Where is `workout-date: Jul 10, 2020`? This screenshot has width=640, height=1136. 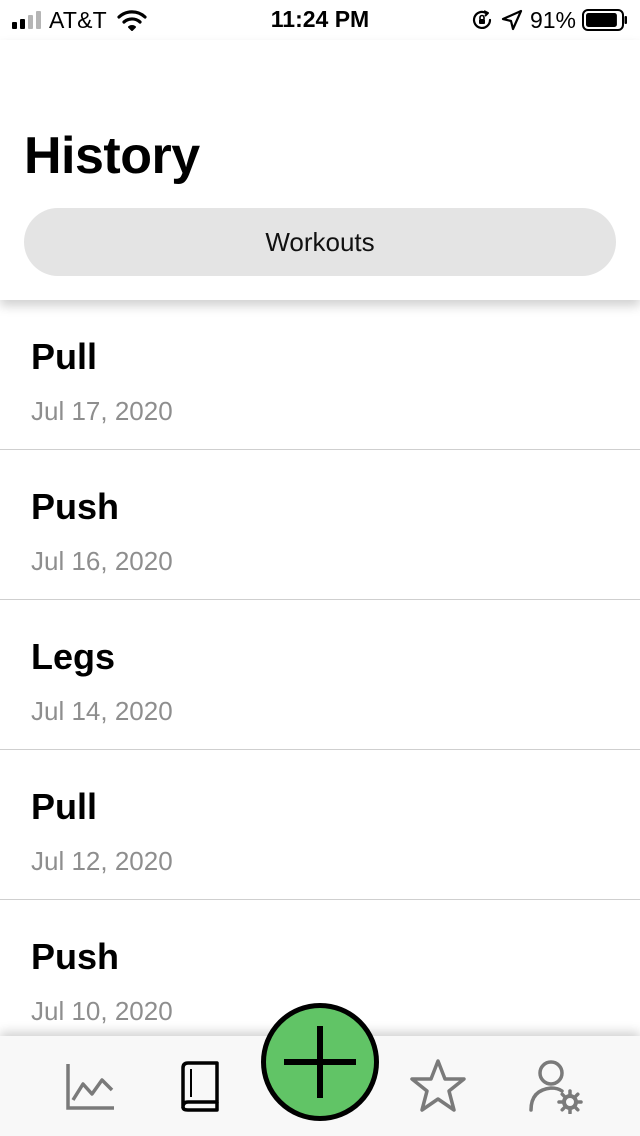
workout-date: Jul 10, 2020 is located at coordinates (102, 1011).